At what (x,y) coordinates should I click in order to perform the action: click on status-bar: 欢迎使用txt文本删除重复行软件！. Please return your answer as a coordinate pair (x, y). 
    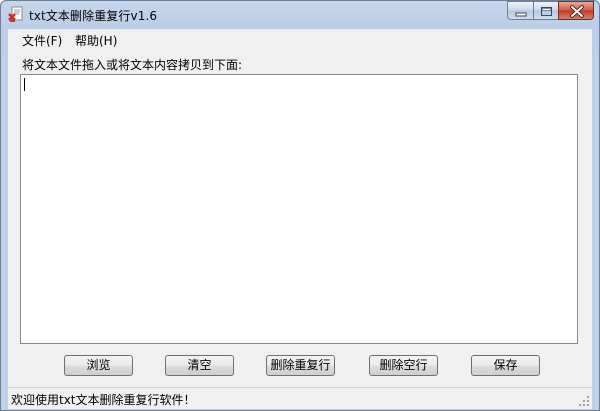
    Looking at the image, I should click on (300, 398).